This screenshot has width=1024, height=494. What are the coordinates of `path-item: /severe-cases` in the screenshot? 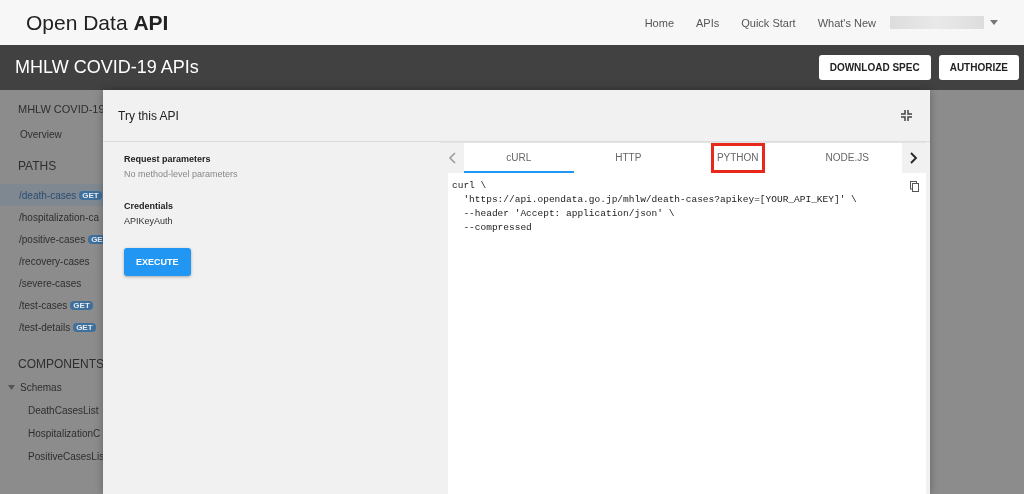 It's located at (51, 283).